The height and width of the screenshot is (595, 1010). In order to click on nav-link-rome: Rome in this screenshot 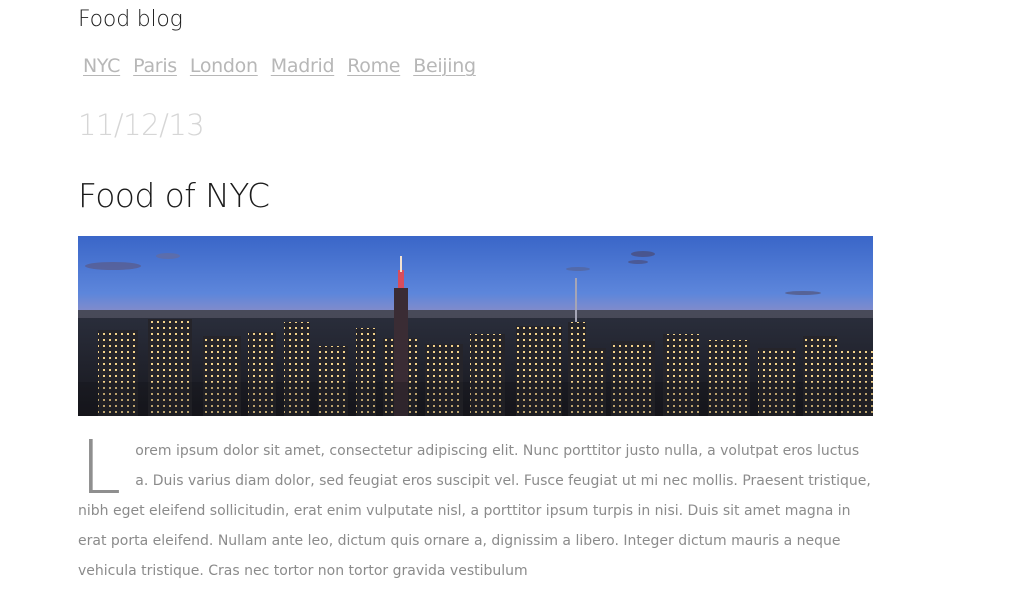, I will do `click(373, 66)`.